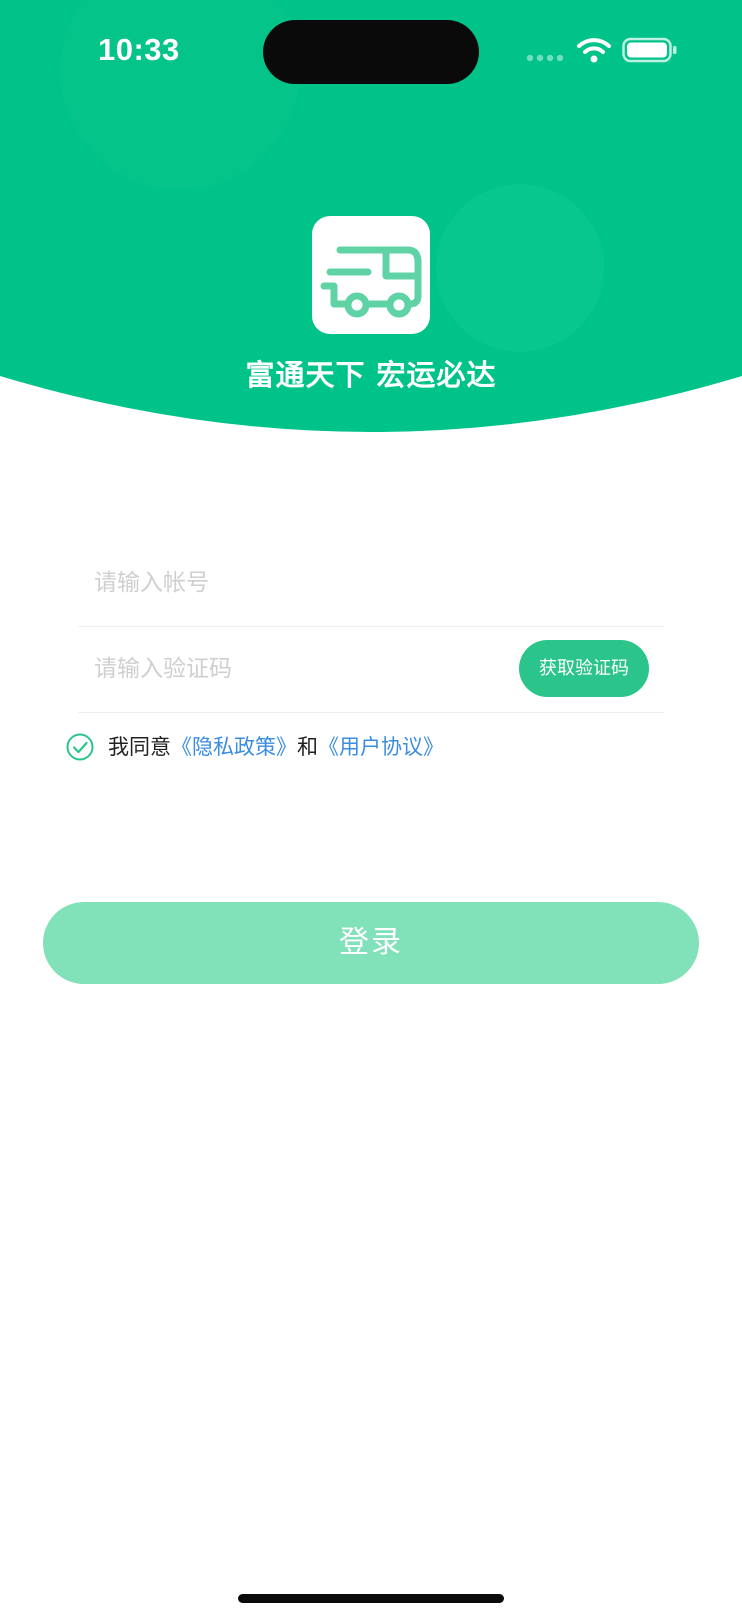 Image resolution: width=742 pixels, height=1618 pixels. What do you see at coordinates (584, 668) in the screenshot?
I see `get-code-button: 获取验证码` at bounding box center [584, 668].